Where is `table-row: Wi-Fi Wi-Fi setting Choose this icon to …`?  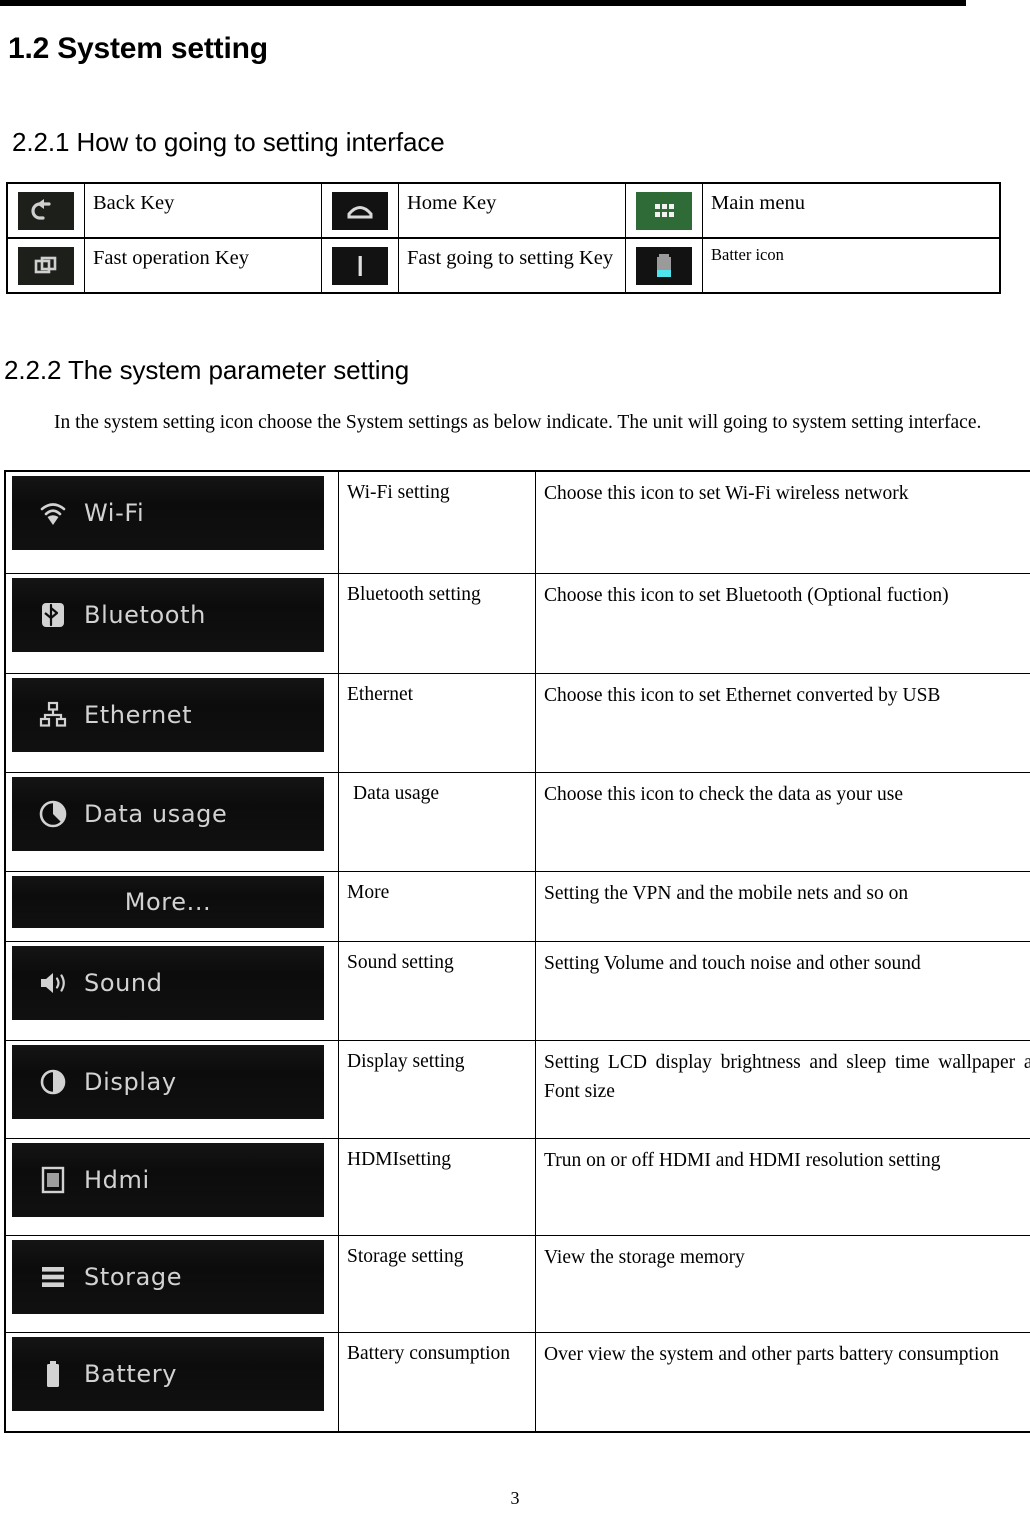 table-row: Wi-Fi Wi-Fi setting Choose this icon to … is located at coordinates (517, 522).